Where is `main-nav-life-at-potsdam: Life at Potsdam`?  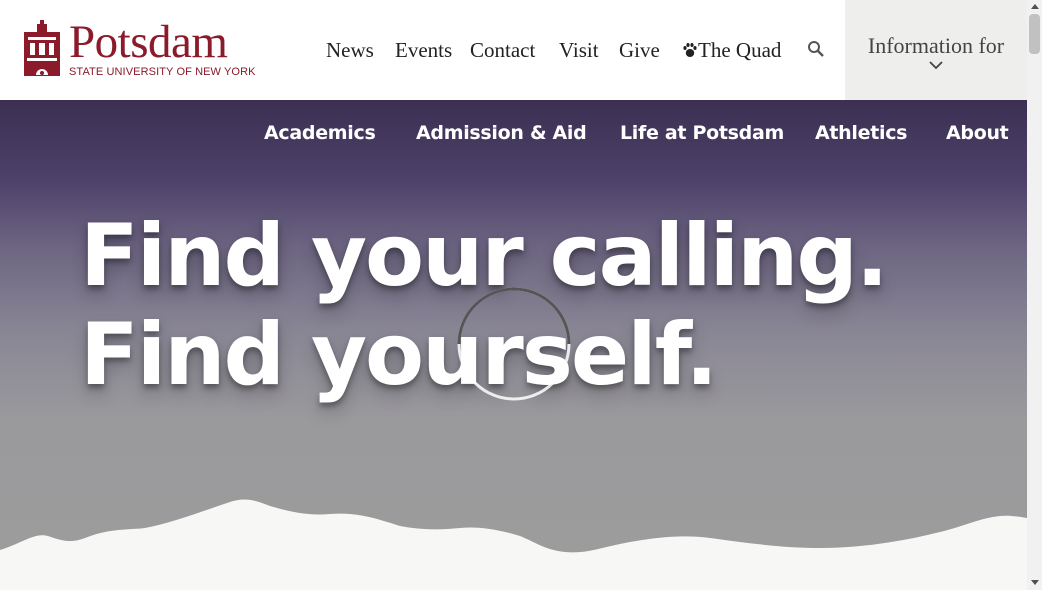 main-nav-life-at-potsdam: Life at Potsdam is located at coordinates (702, 133).